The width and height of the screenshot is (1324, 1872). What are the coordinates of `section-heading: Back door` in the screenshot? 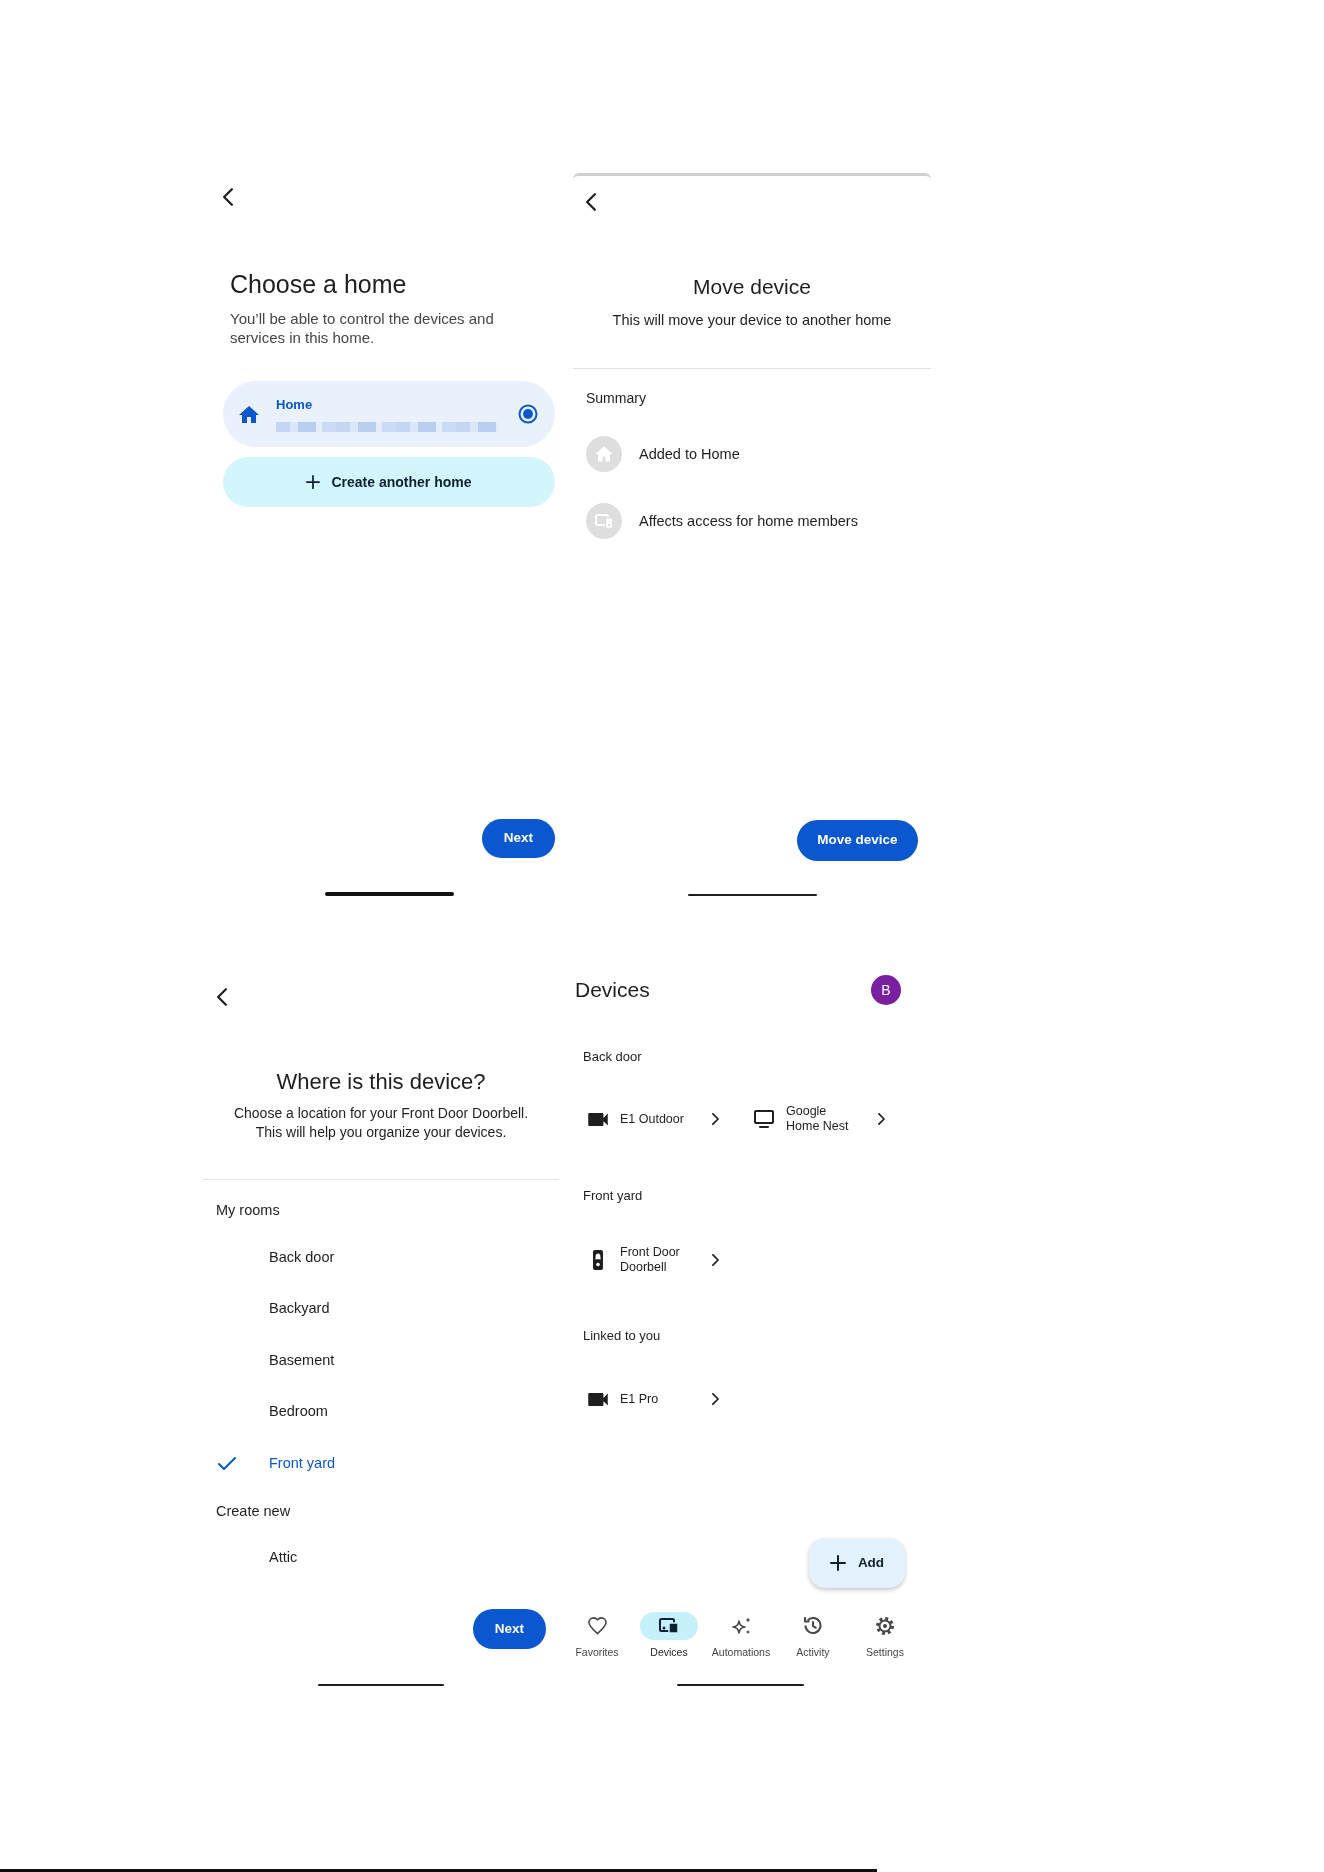 It's located at (613, 1057).